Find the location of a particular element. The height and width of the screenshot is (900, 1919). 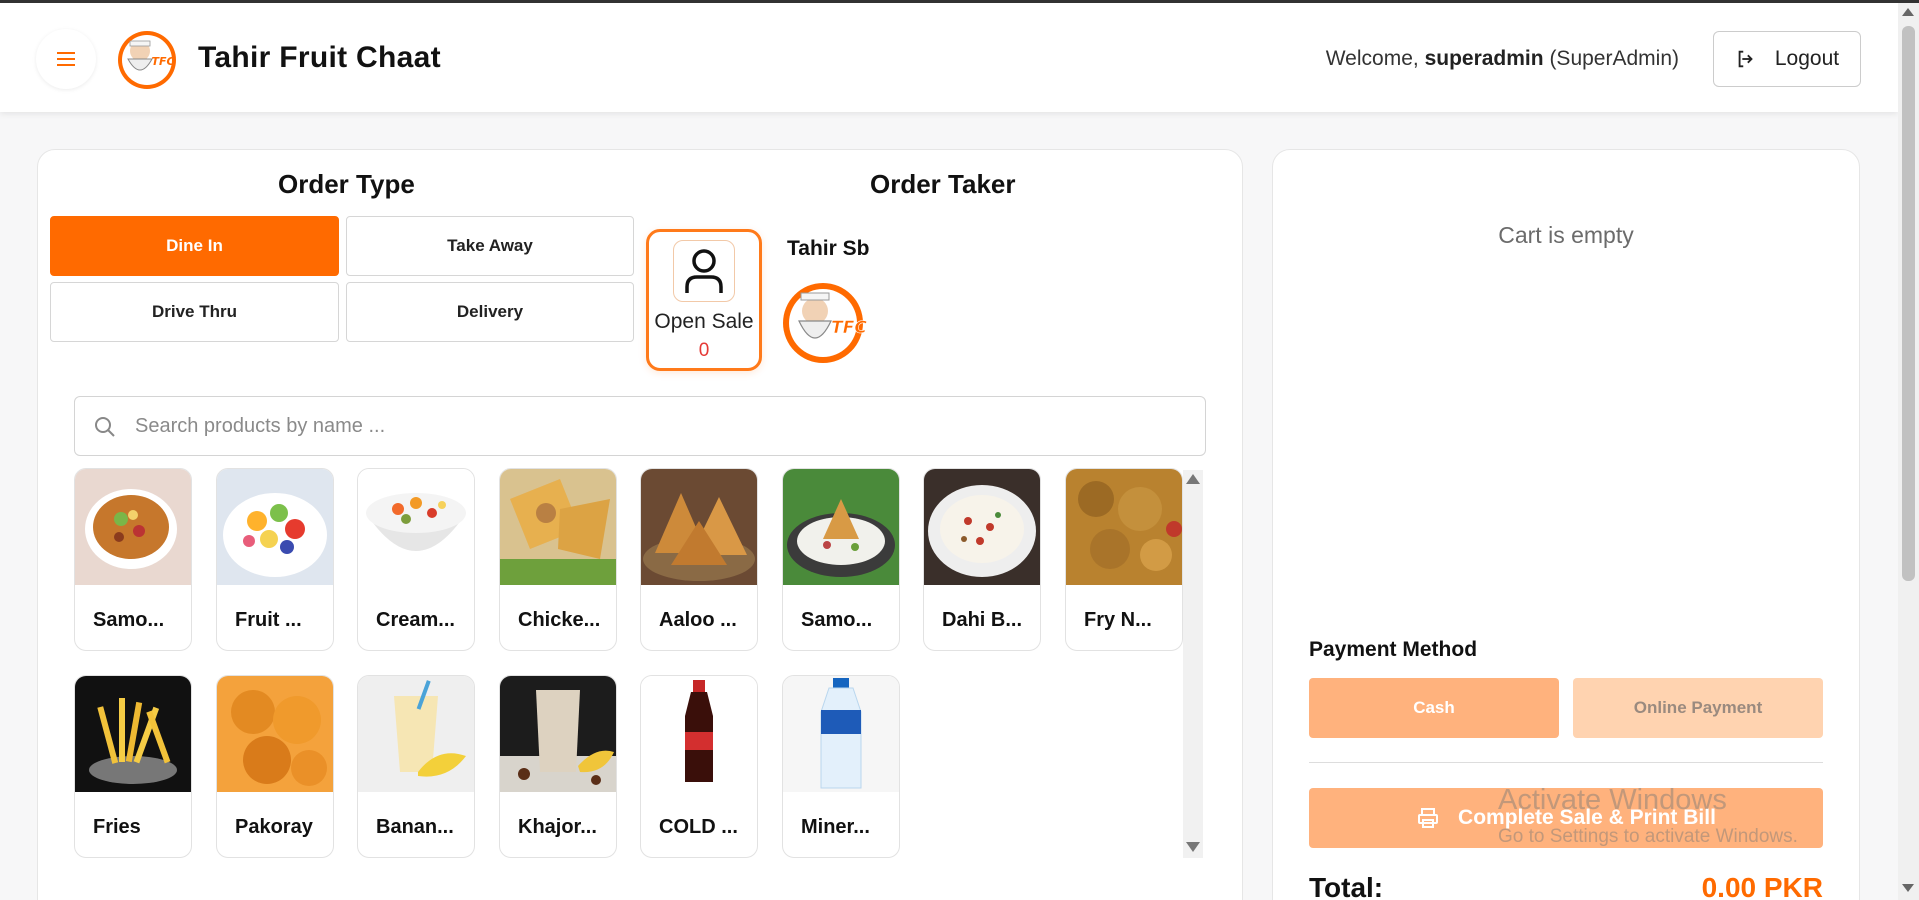

user-icon is located at coordinates (704, 271).